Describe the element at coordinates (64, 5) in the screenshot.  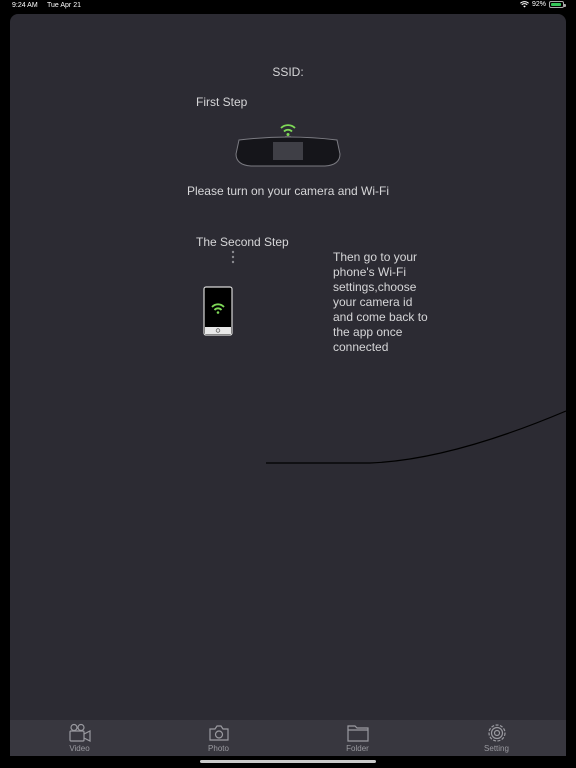
I see `status-date: Tue Apr 21` at that location.